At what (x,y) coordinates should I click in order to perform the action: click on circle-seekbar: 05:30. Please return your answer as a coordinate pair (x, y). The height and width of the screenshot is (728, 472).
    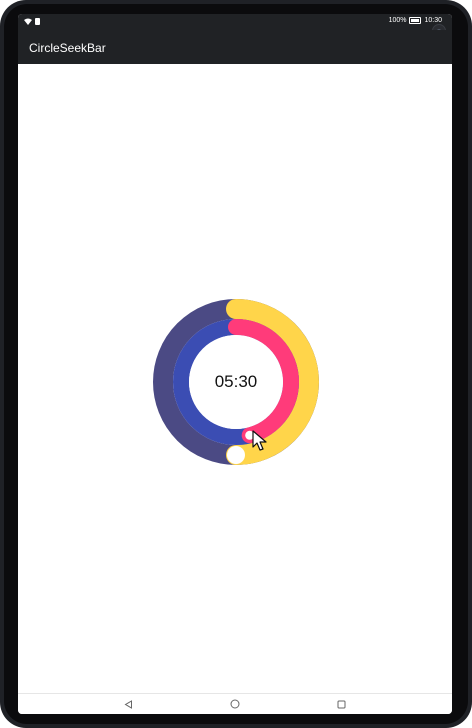
    Looking at the image, I should click on (236, 382).